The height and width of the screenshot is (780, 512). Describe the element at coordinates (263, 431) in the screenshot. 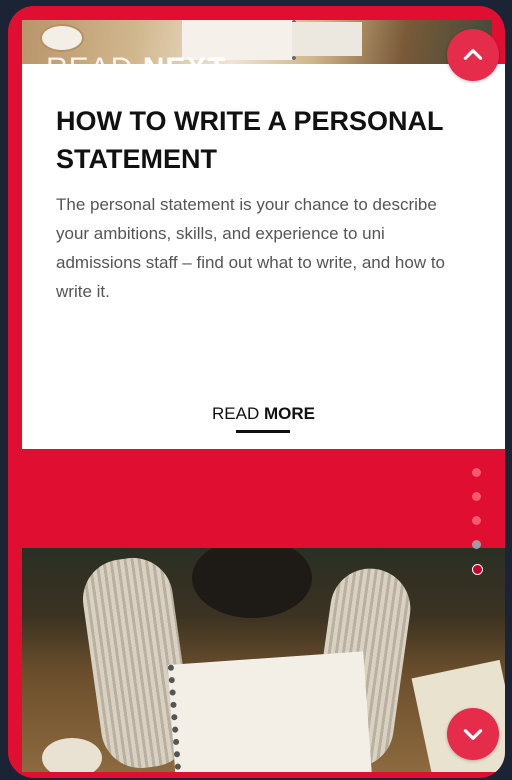

I see `read-more-underline` at that location.